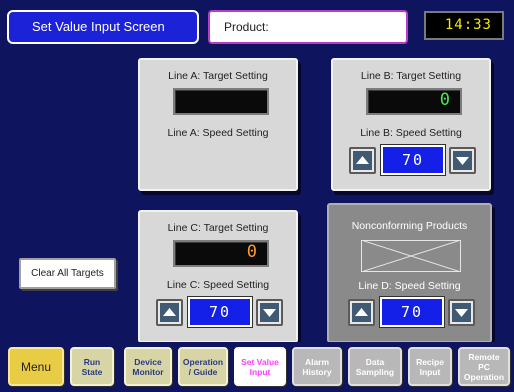  What do you see at coordinates (308, 27) in the screenshot?
I see `product-field: Product:` at bounding box center [308, 27].